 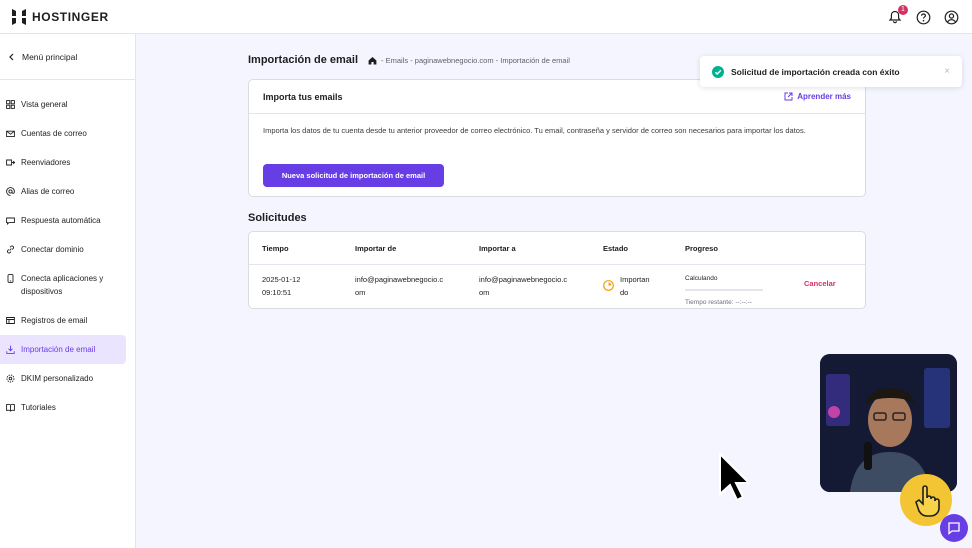 I want to click on check-circle-icon, so click(x=718, y=71).